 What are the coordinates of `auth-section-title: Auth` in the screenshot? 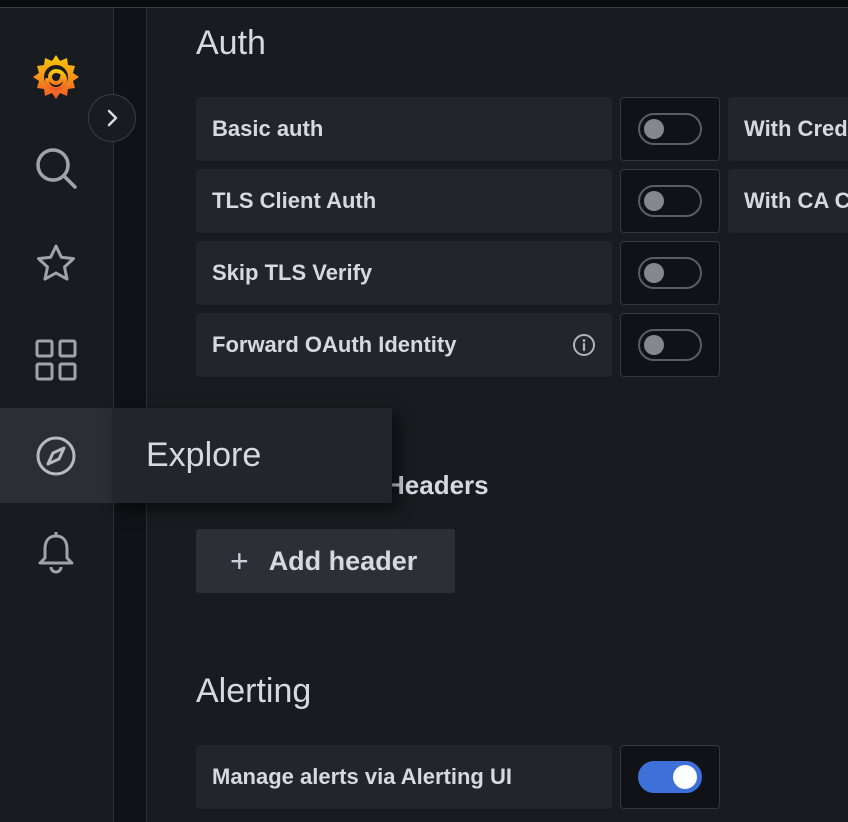 It's located at (231, 43).